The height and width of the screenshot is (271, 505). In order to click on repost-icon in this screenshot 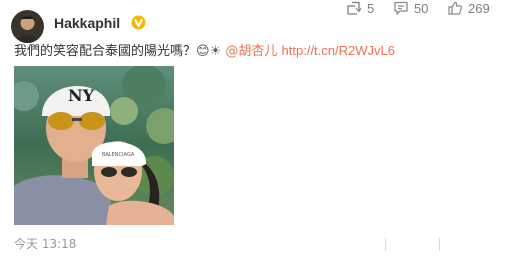, I will do `click(354, 8)`.